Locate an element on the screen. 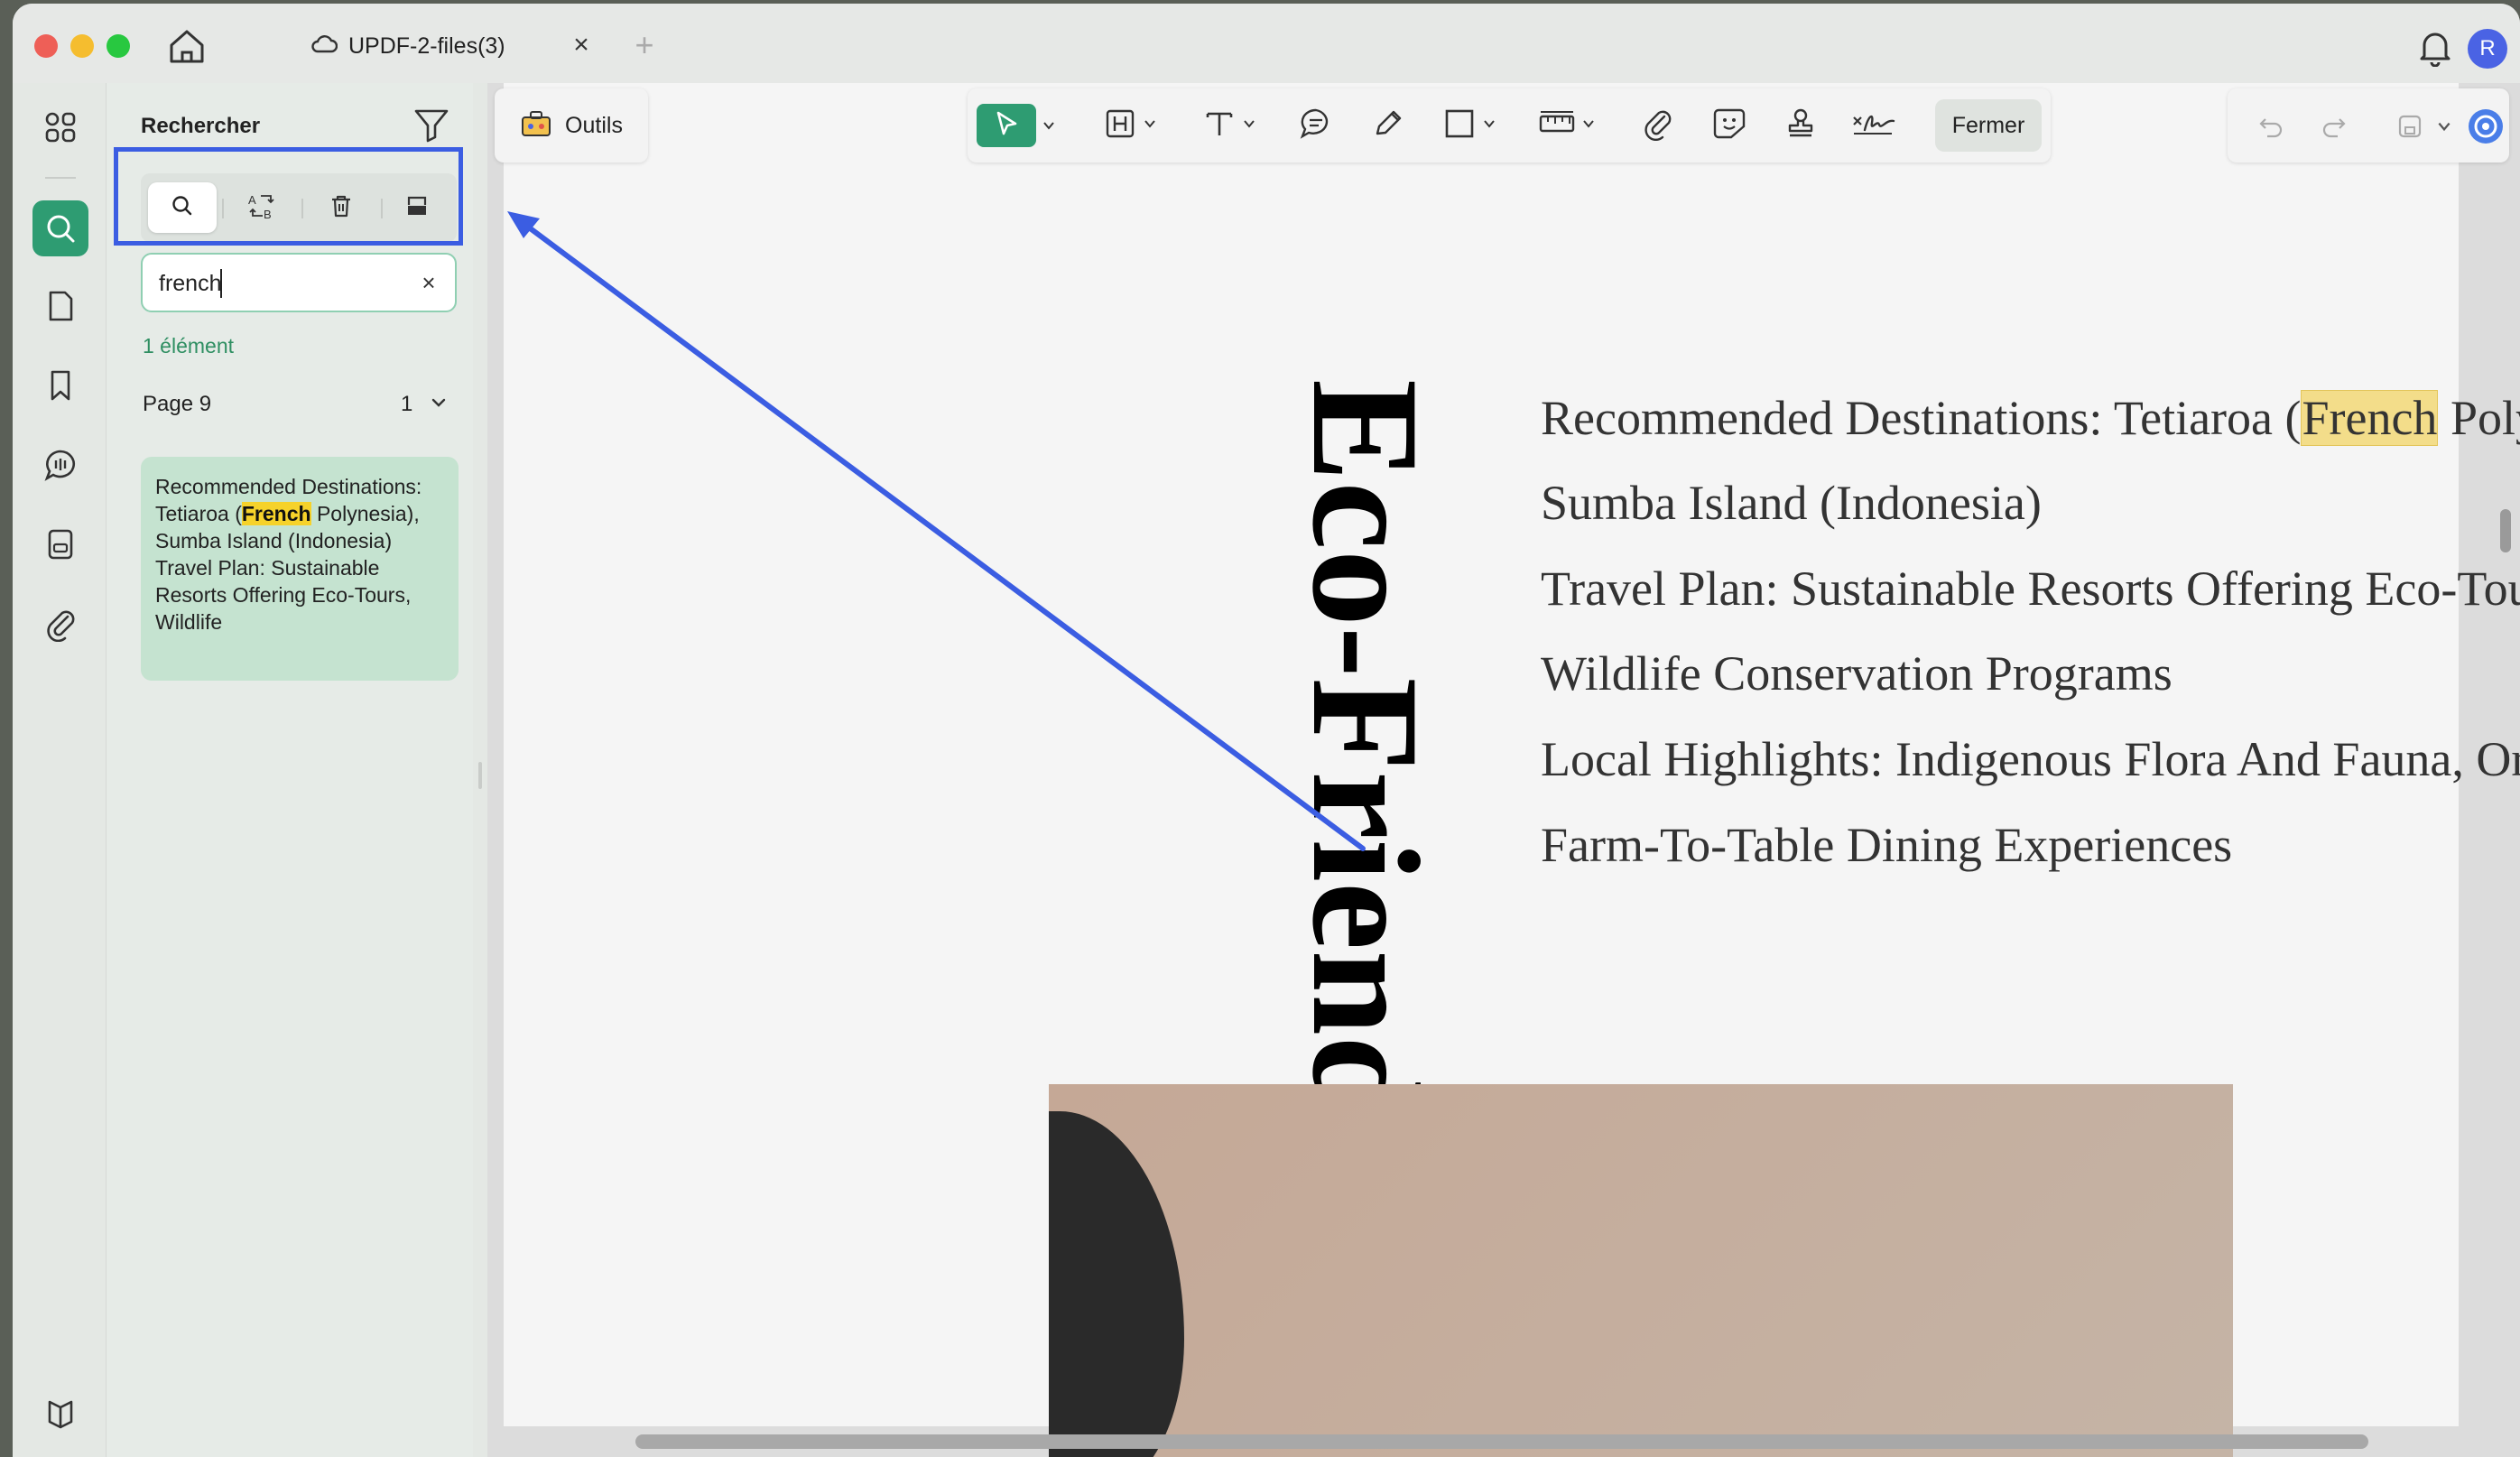  tools-label: Outils is located at coordinates (594, 125).